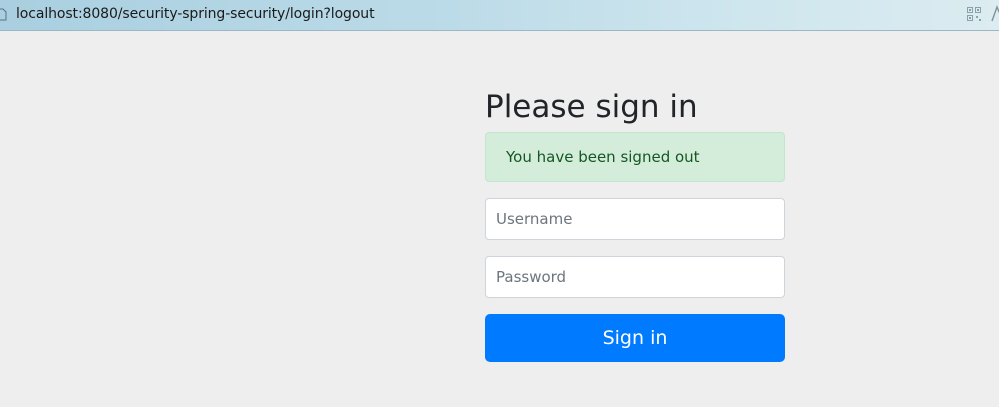 Image resolution: width=999 pixels, height=407 pixels. Describe the element at coordinates (635, 277) in the screenshot. I see `password-input` at that location.